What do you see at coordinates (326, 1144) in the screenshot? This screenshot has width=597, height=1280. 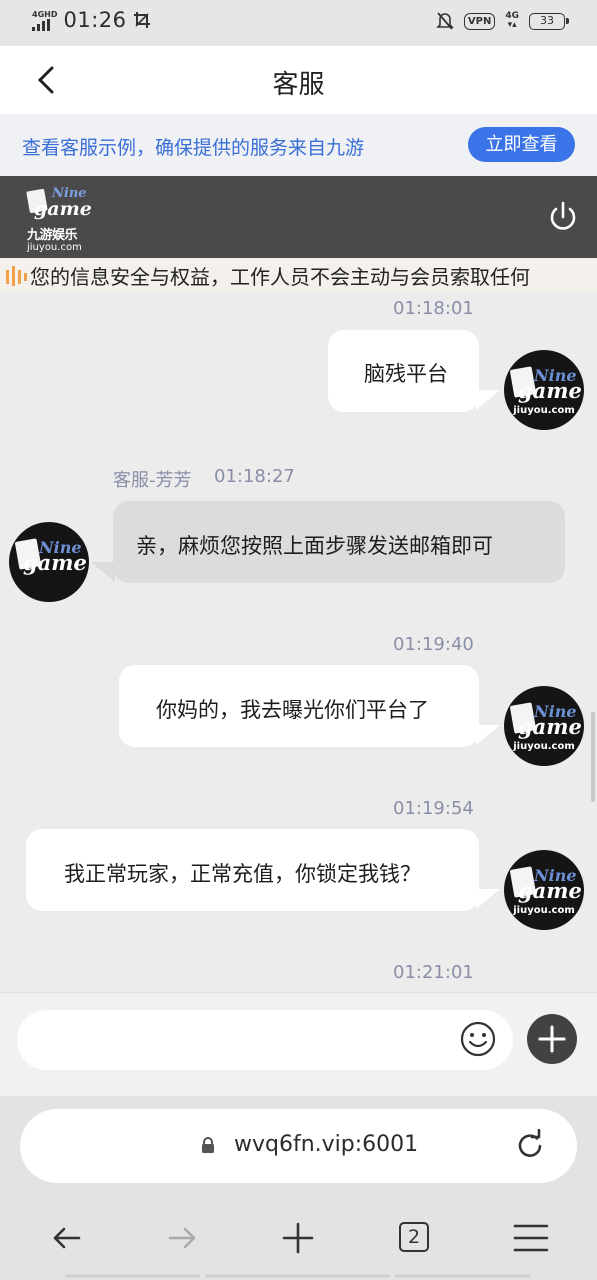 I see `url-text: wvq6fn.vip:6001` at bounding box center [326, 1144].